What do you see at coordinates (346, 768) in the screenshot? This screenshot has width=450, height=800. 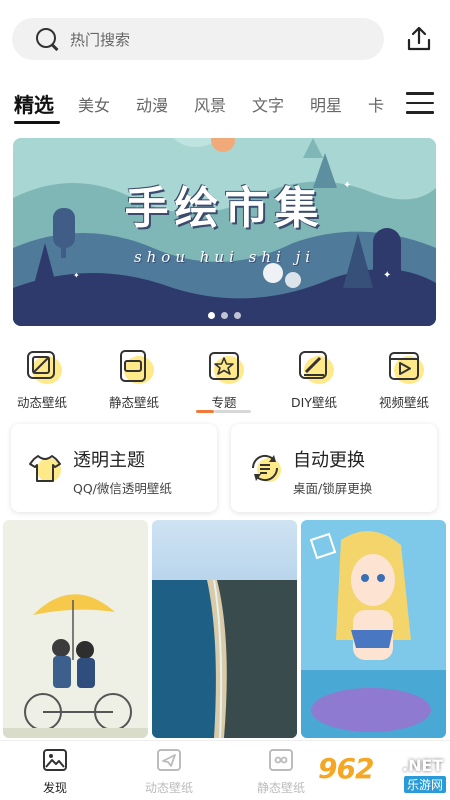 I see `watermark-number: 962` at bounding box center [346, 768].